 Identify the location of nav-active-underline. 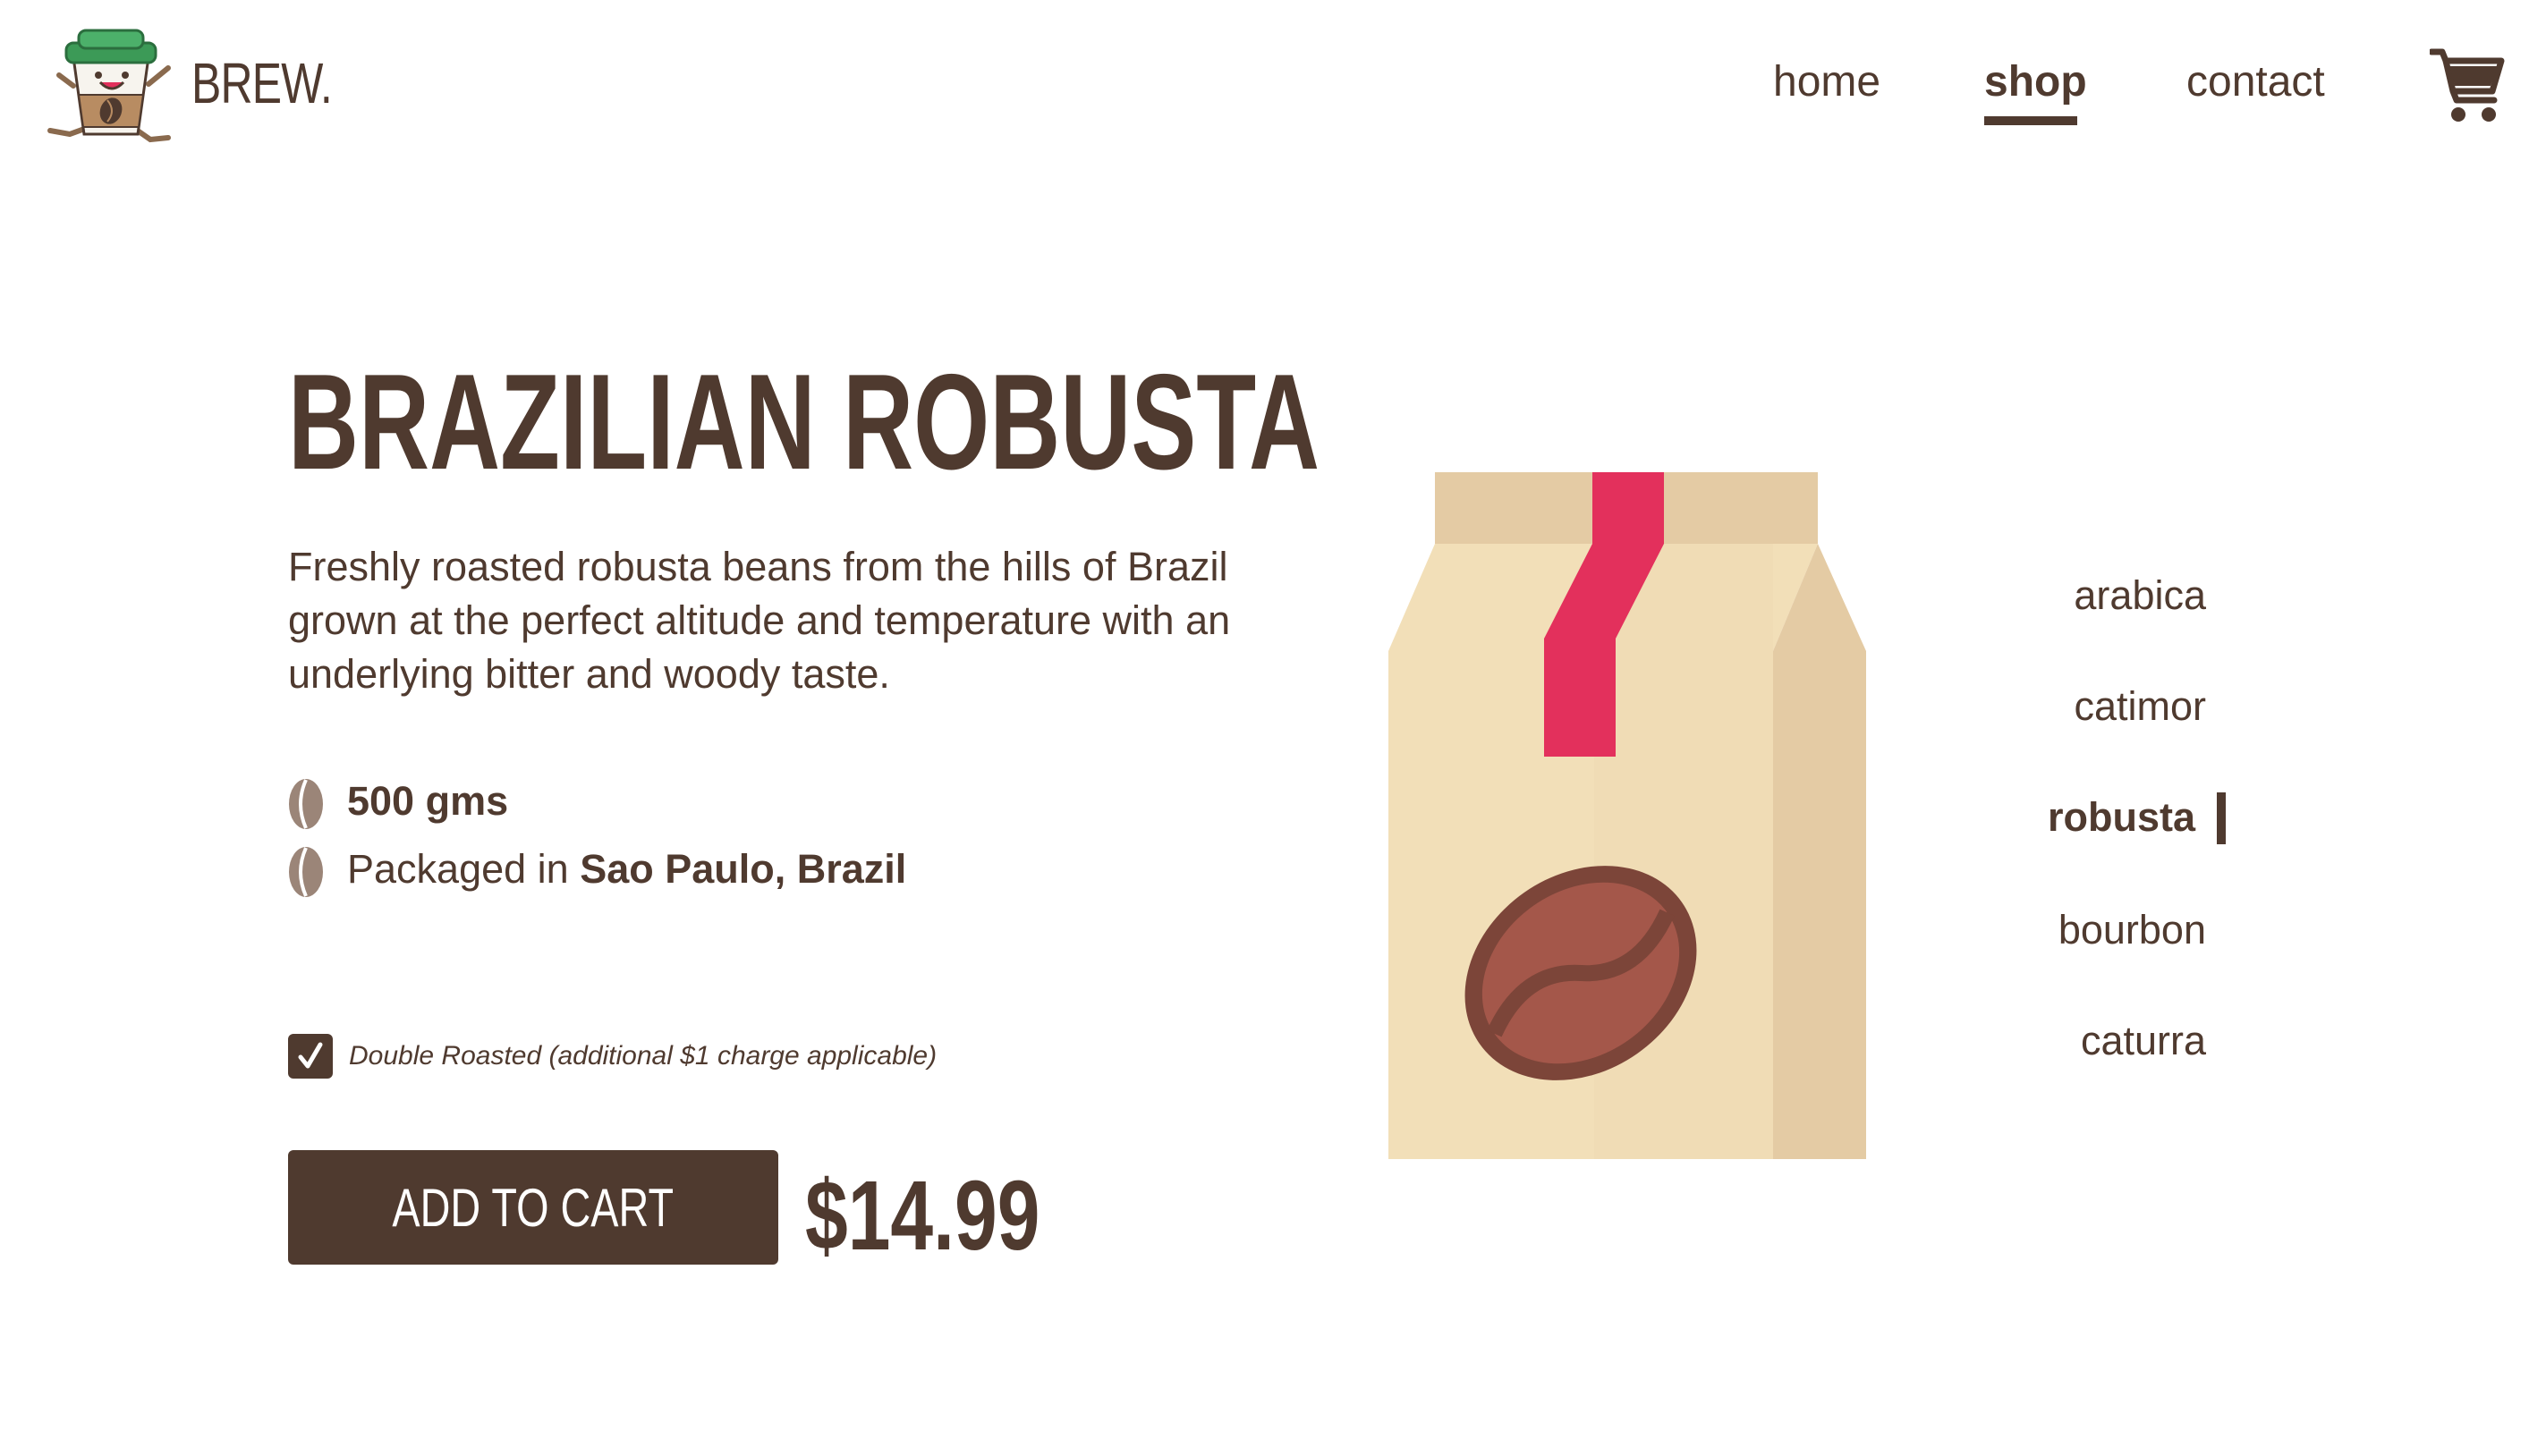
(2030, 120).